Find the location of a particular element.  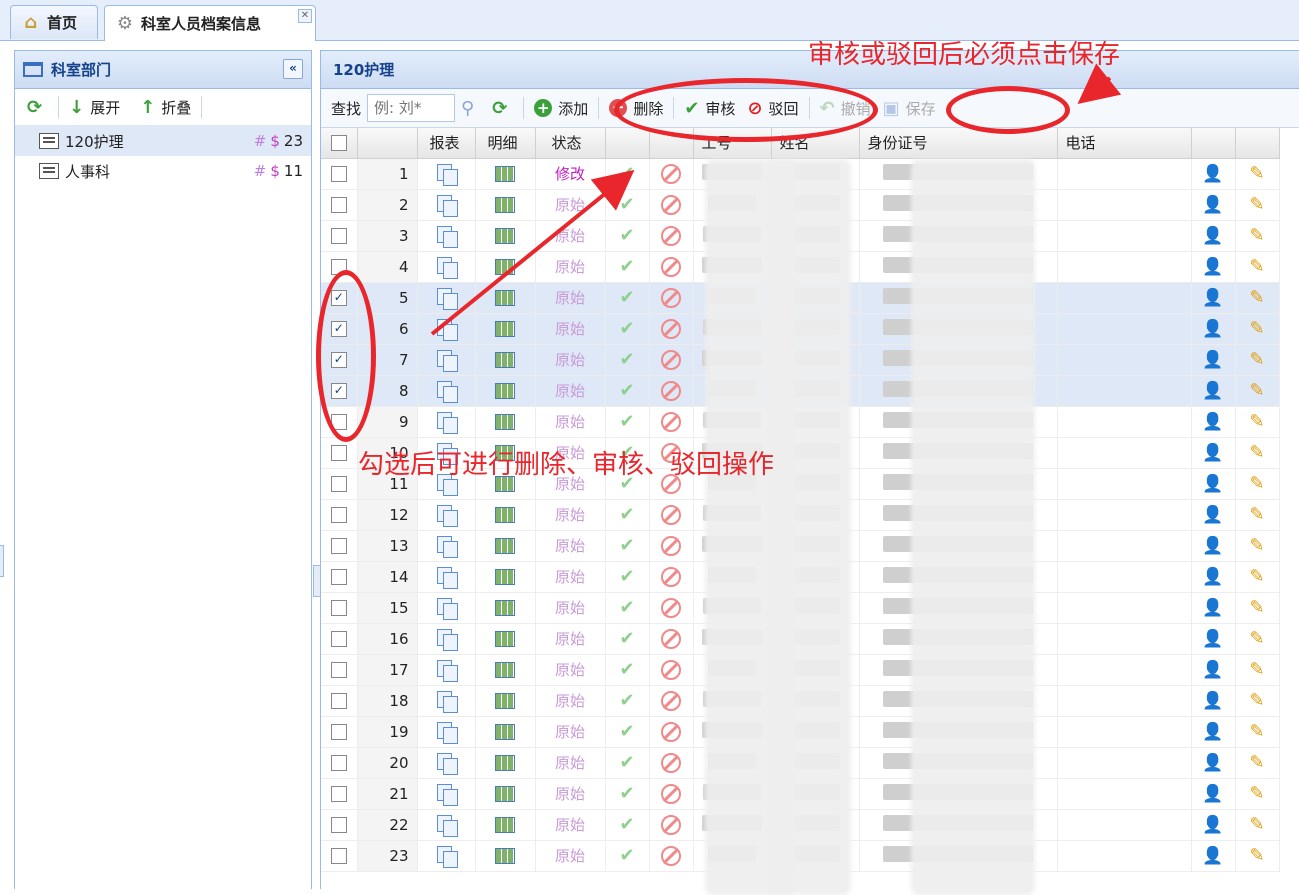

arrow-to-actions is located at coordinates (532, 252).